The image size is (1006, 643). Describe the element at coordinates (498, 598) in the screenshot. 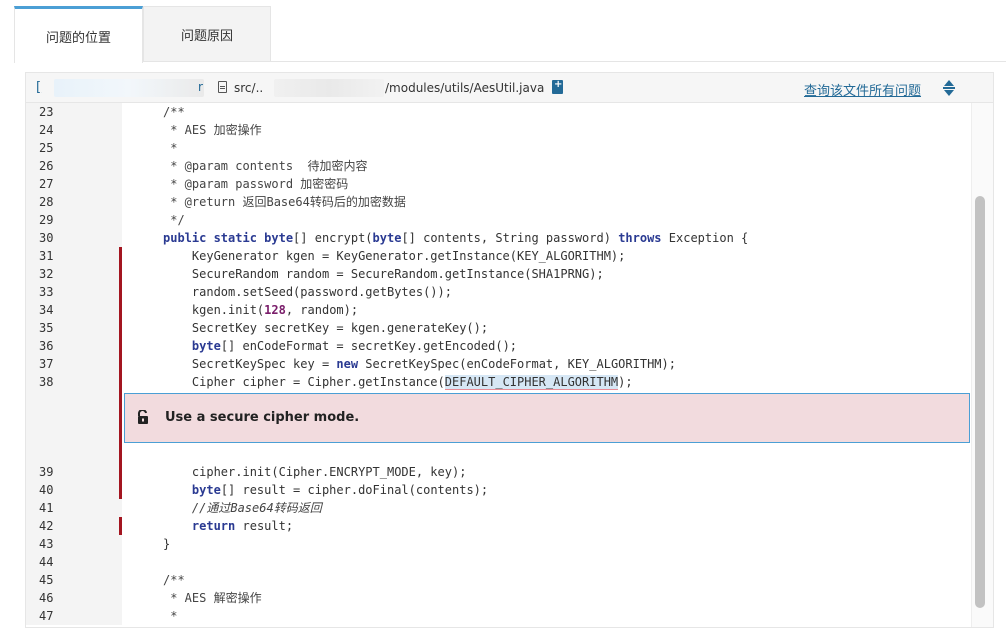

I see `code-line: 46 * AES 解密操作` at that location.